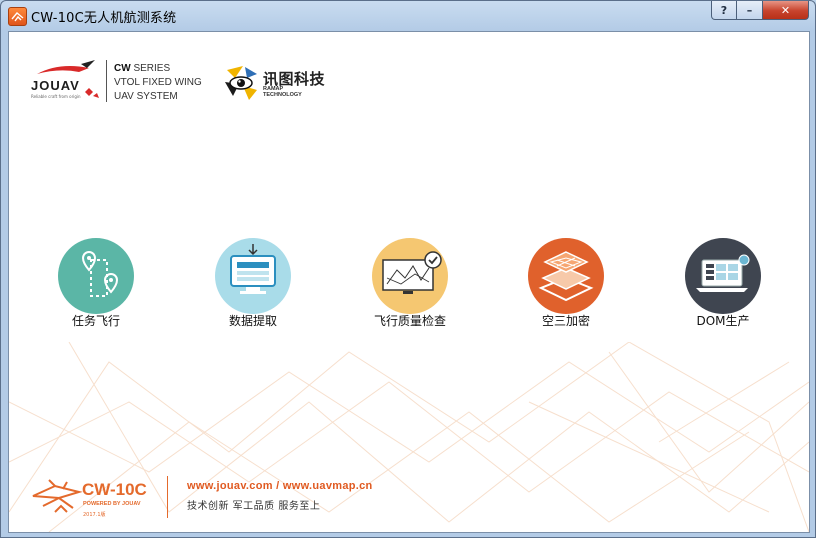 The image size is (816, 538). I want to click on powered-by: POWERED BY JOUAV, so click(112, 504).